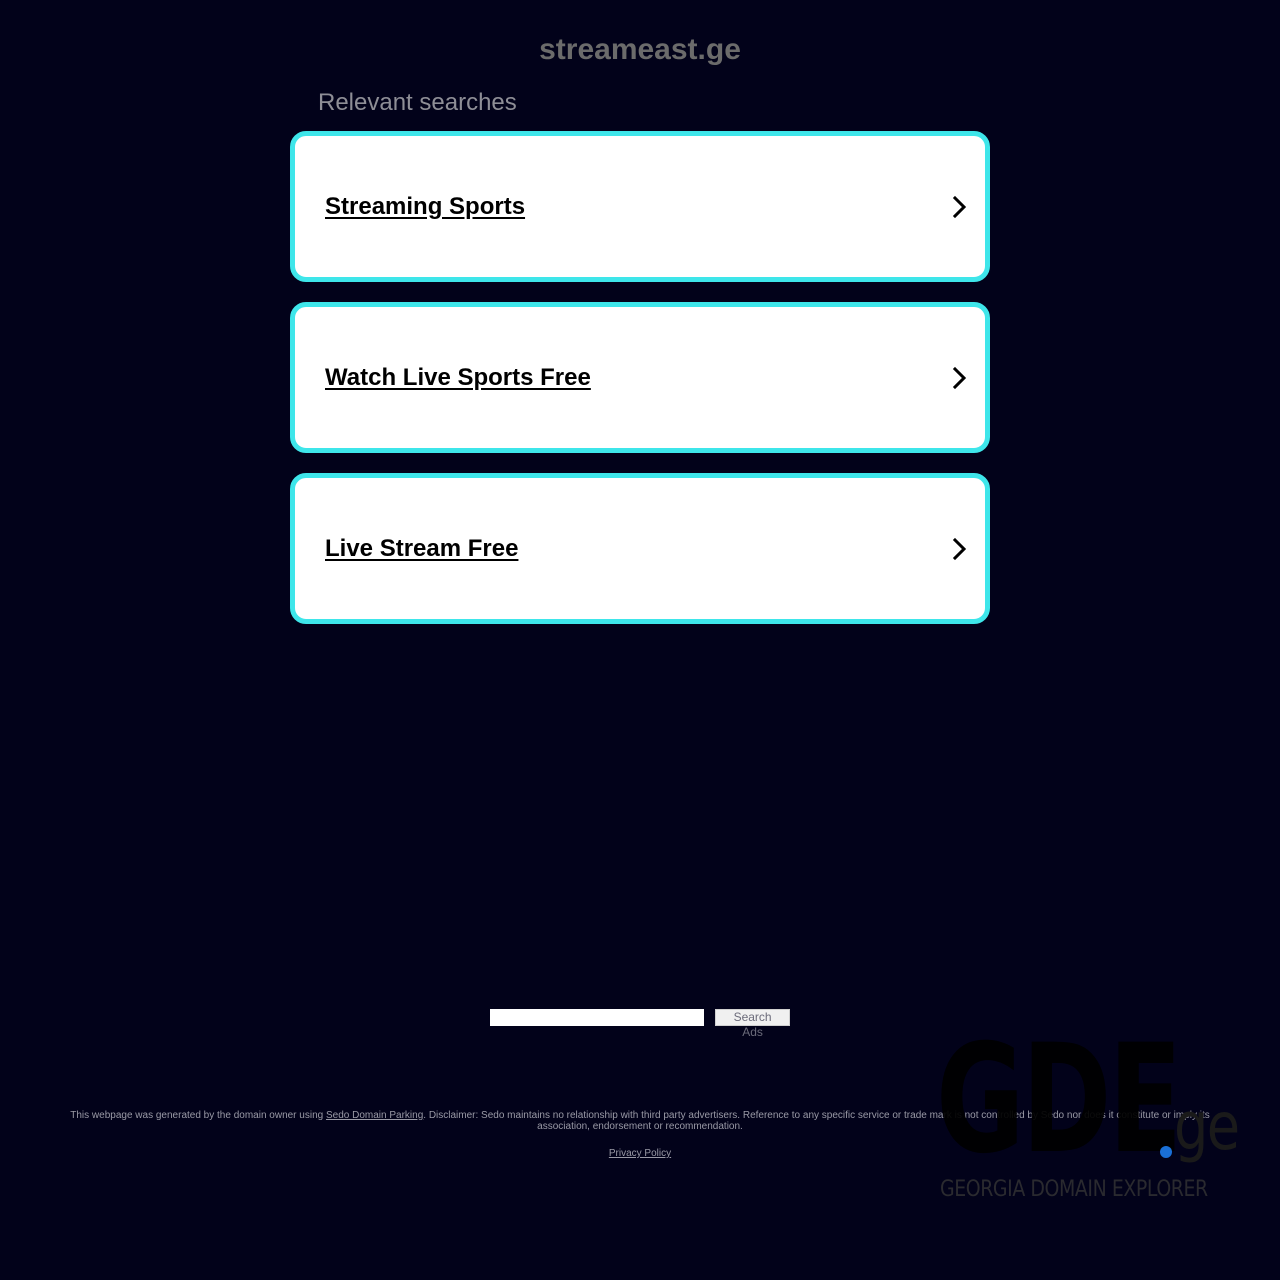 The height and width of the screenshot is (1280, 1280). I want to click on search-link-card: Streaming Sports, so click(640, 206).